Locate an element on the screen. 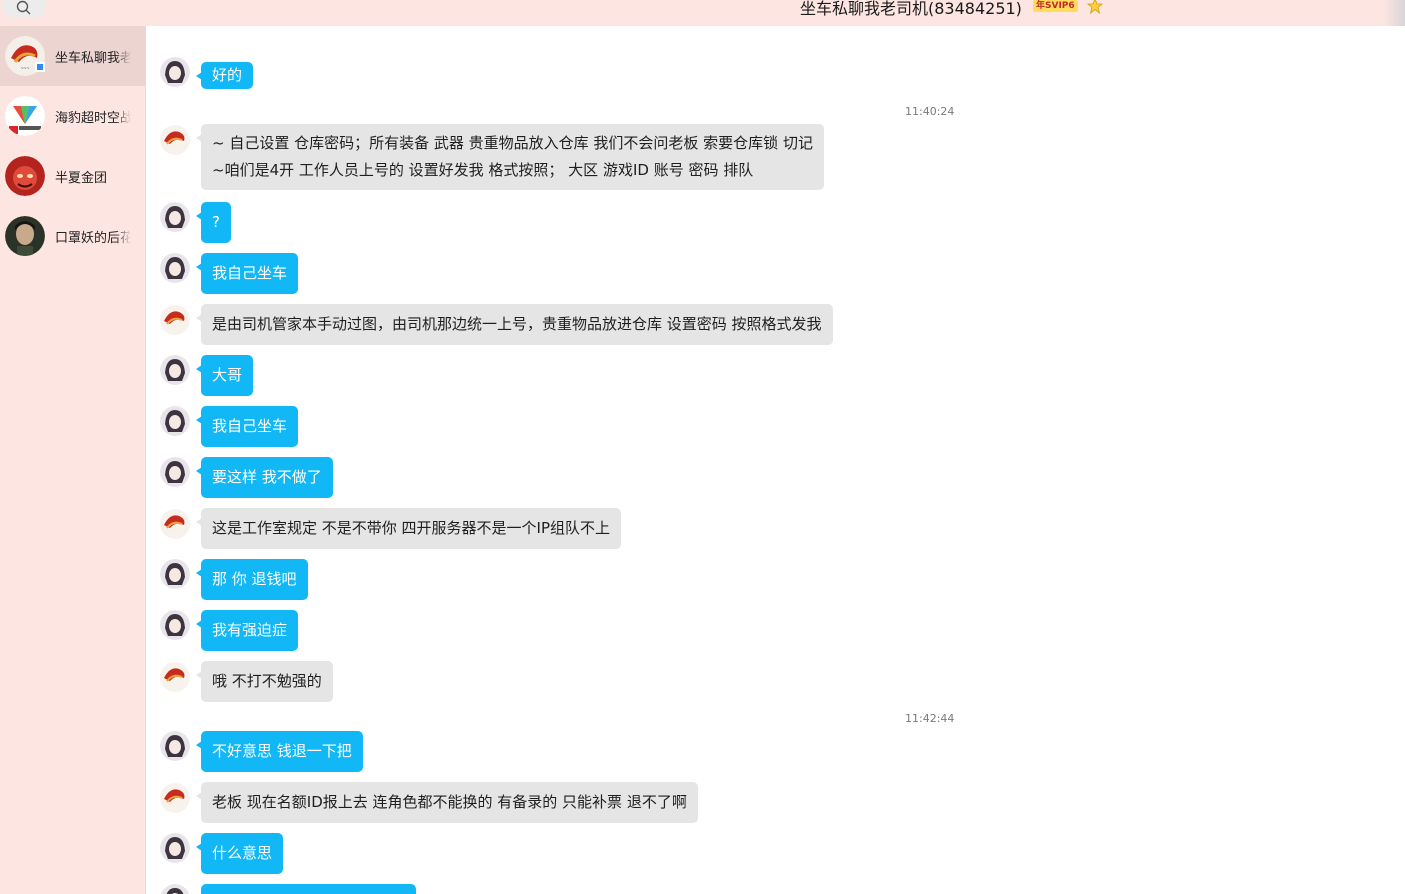 This screenshot has height=894, width=1405. red-character-avatar is located at coordinates (25, 176).